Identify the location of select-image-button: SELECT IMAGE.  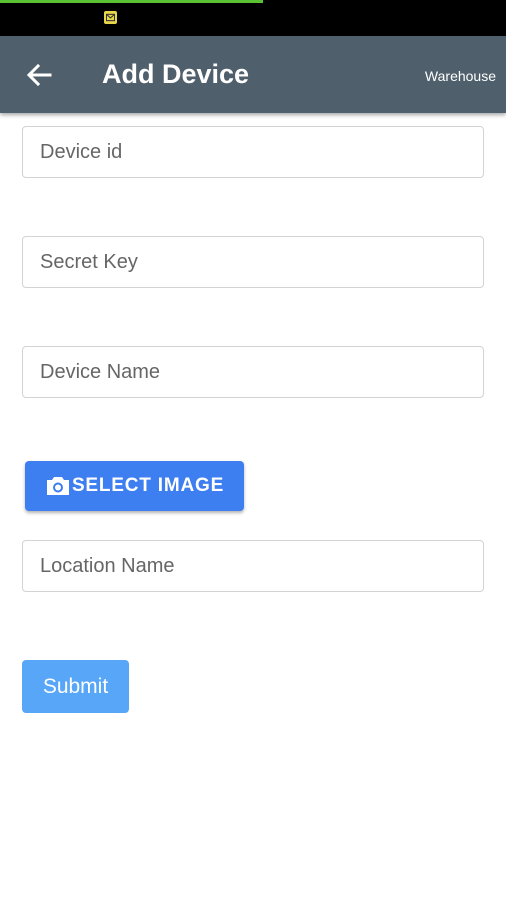
(134, 486).